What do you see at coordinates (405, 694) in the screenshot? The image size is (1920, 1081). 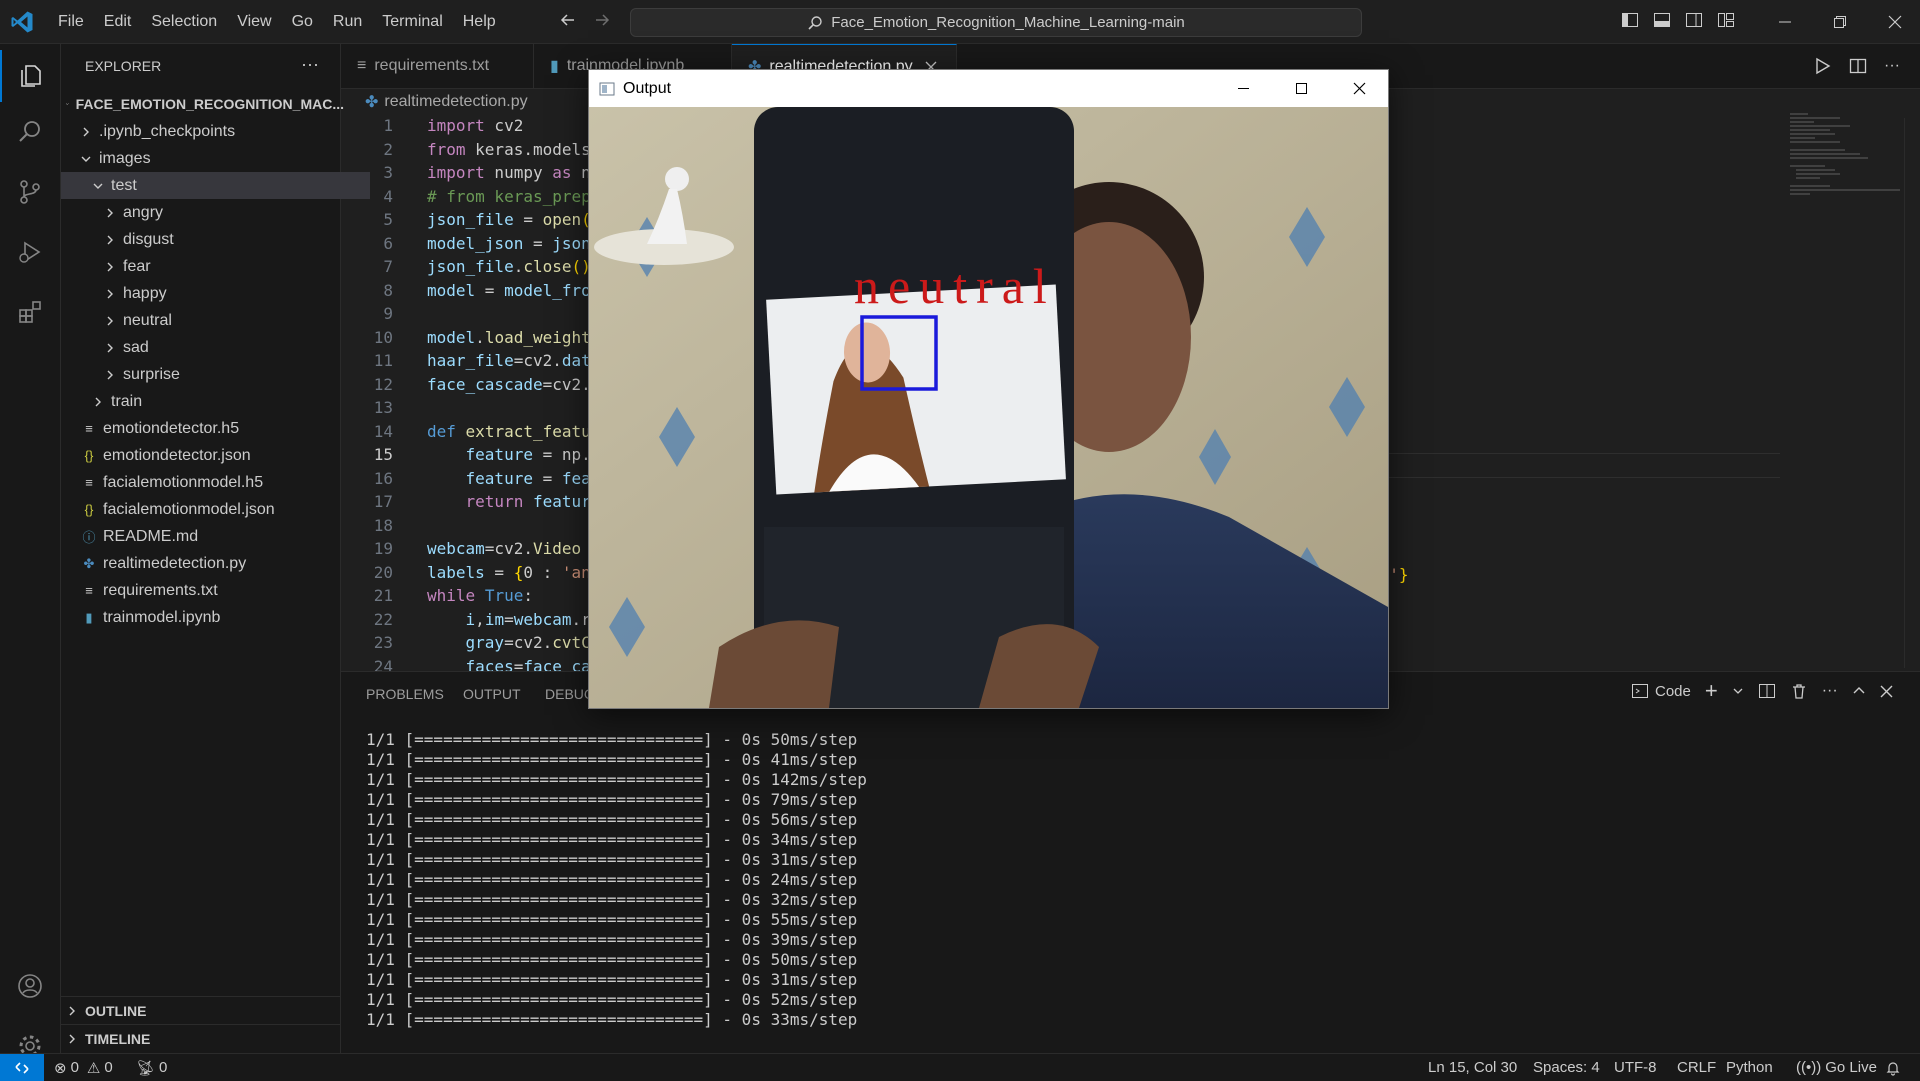 I see `tab-problems: PROBLEMS` at bounding box center [405, 694].